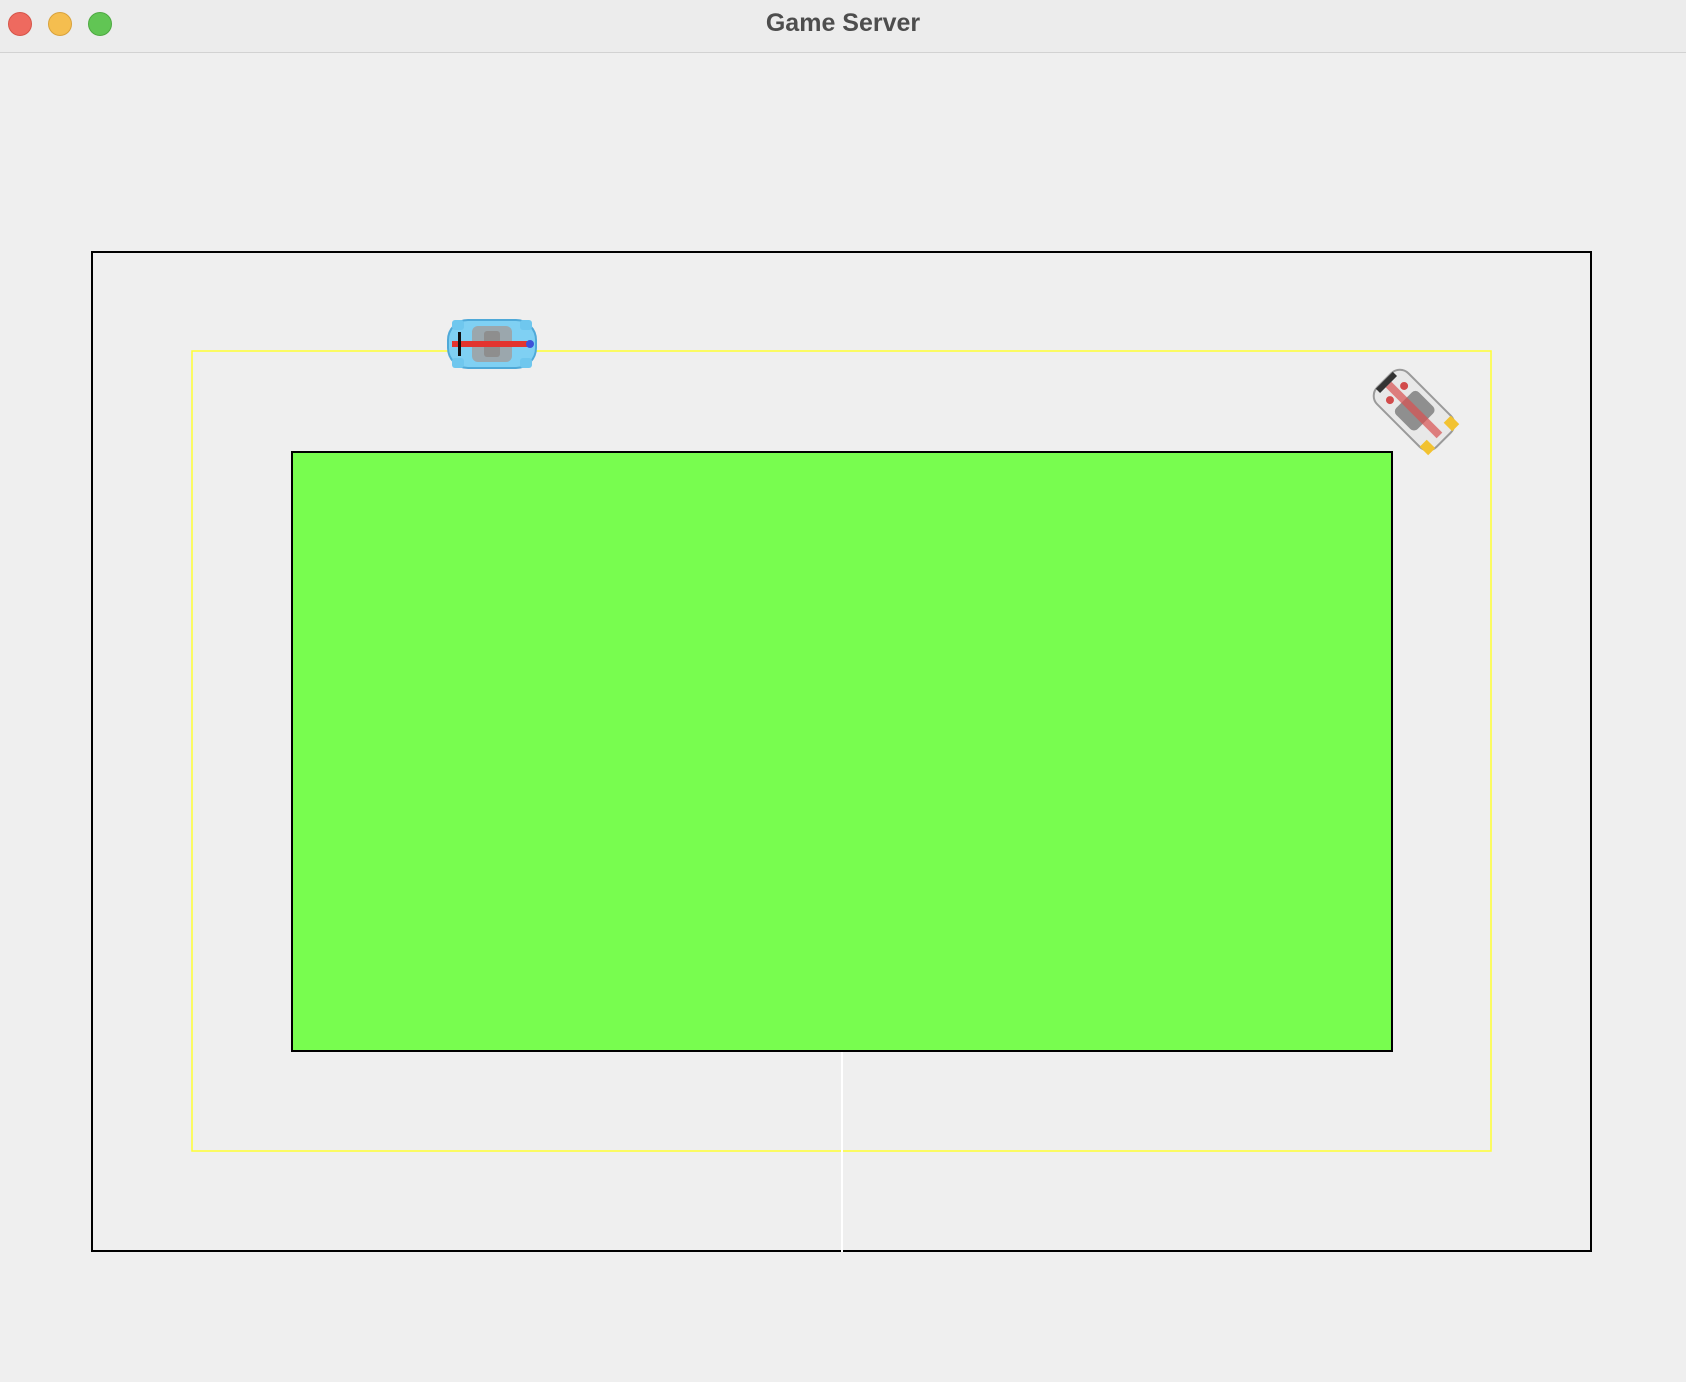 The image size is (1686, 1382). What do you see at coordinates (843, 23) in the screenshot?
I see `window-title: Game Server` at bounding box center [843, 23].